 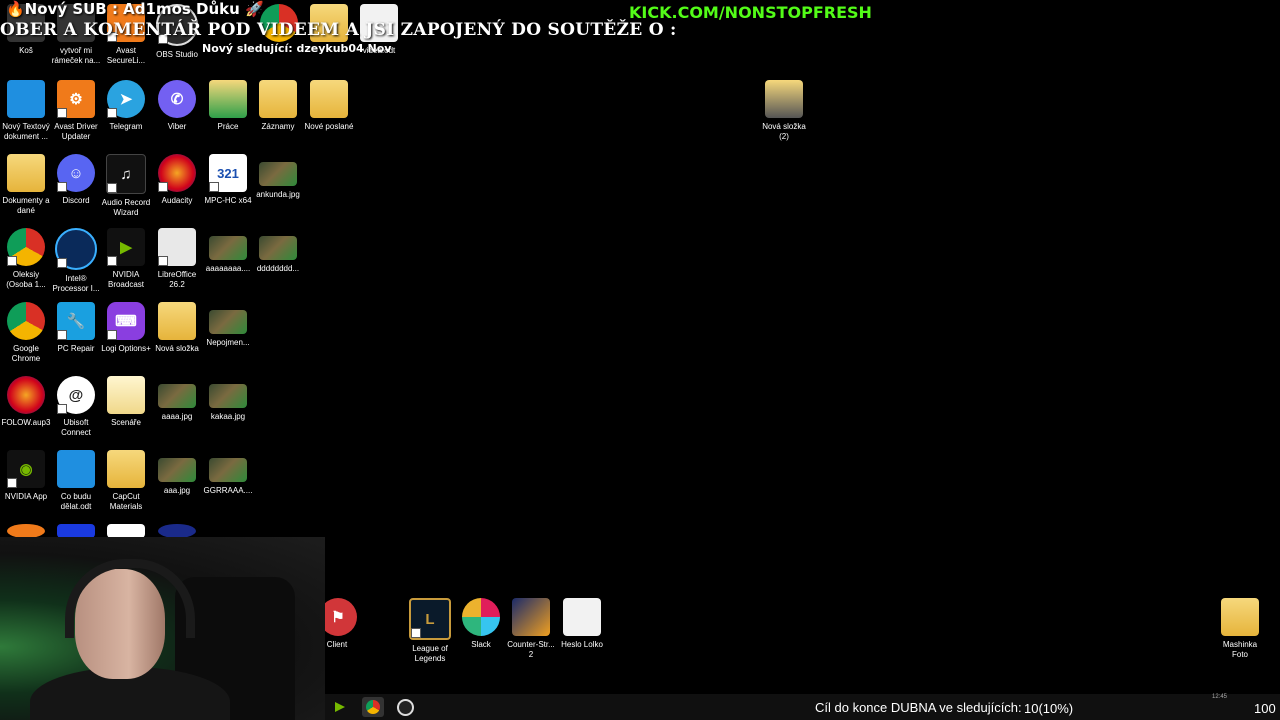 What do you see at coordinates (76, 173) in the screenshot?
I see `discord-icon: ☺` at bounding box center [76, 173].